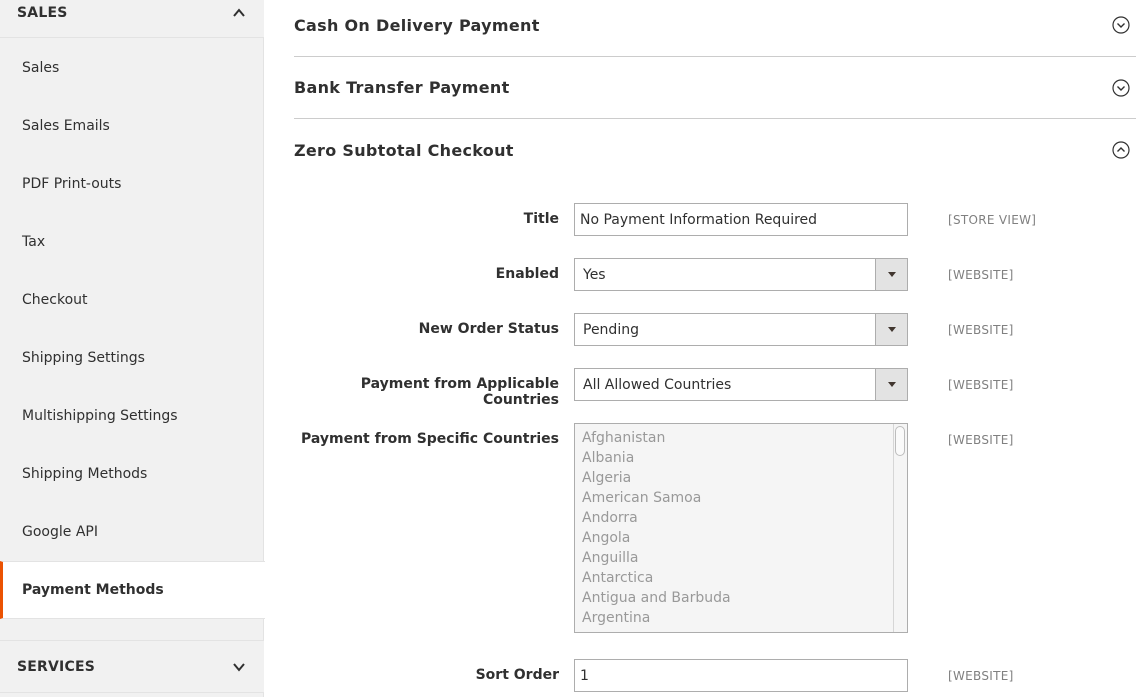 The image size is (1136, 697). What do you see at coordinates (239, 667) in the screenshot?
I see `chevron-down-icon` at bounding box center [239, 667].